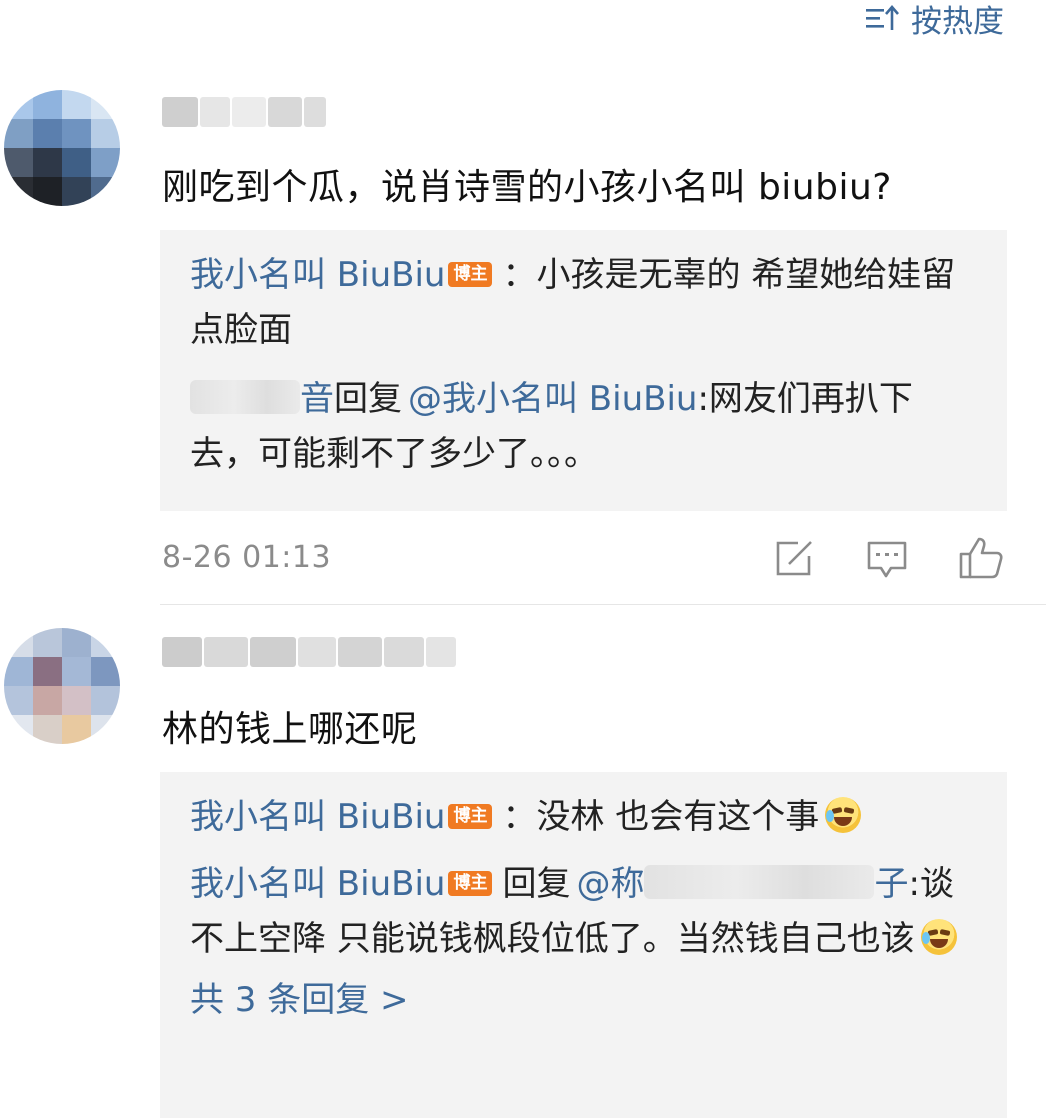  I want to click on divider, so click(603, 604).